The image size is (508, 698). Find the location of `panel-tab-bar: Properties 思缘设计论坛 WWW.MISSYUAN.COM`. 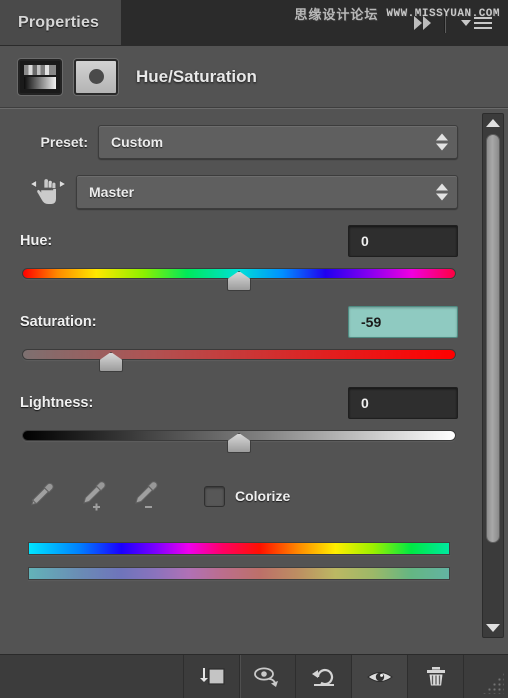

panel-tab-bar: Properties 思缘设计论坛 WWW.MISSYUAN.COM is located at coordinates (254, 23).